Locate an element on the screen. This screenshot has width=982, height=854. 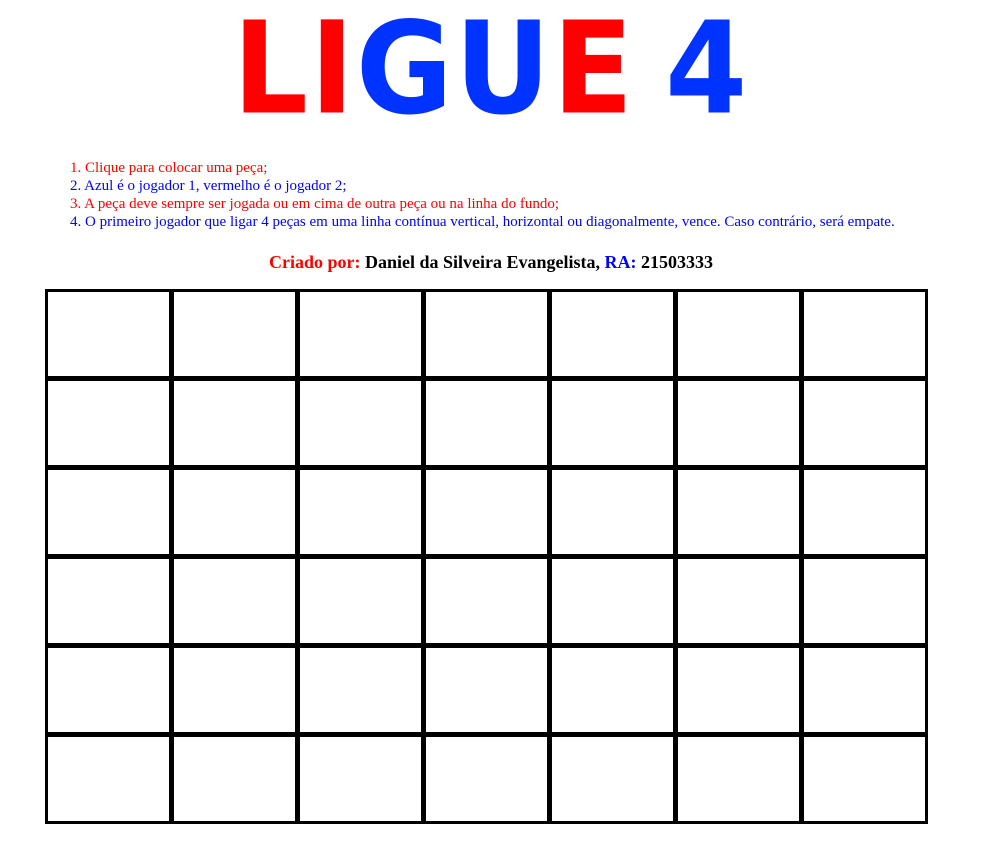
board-cell-r2-c7 is located at coordinates (864, 423).